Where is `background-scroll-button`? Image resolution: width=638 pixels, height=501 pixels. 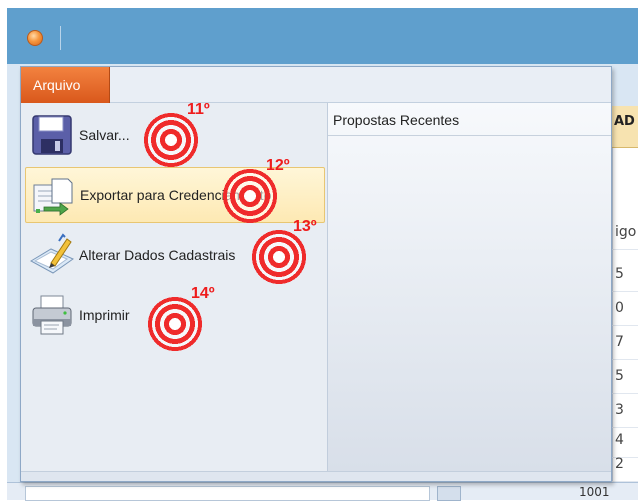
background-scroll-button is located at coordinates (449, 493).